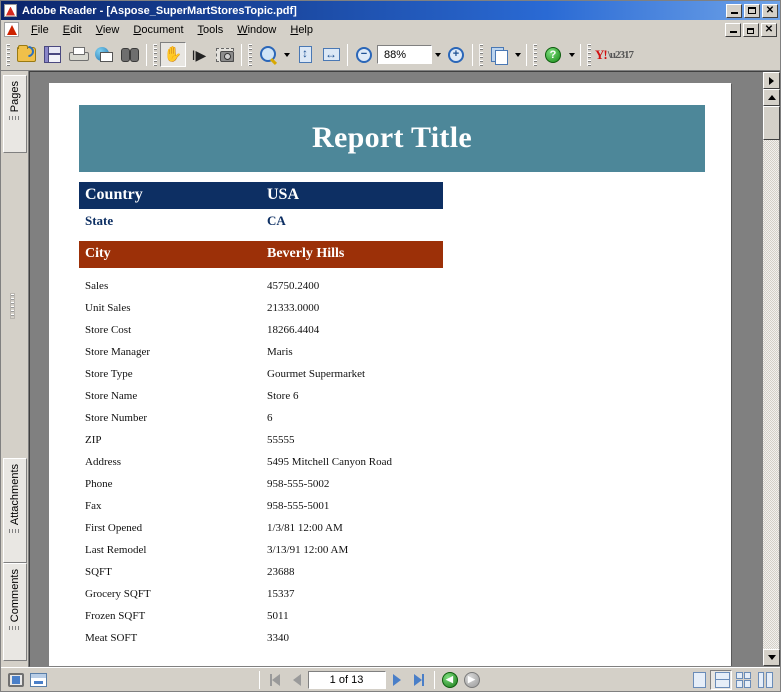  I want to click on window-controls: ✕, so click(752, 10).